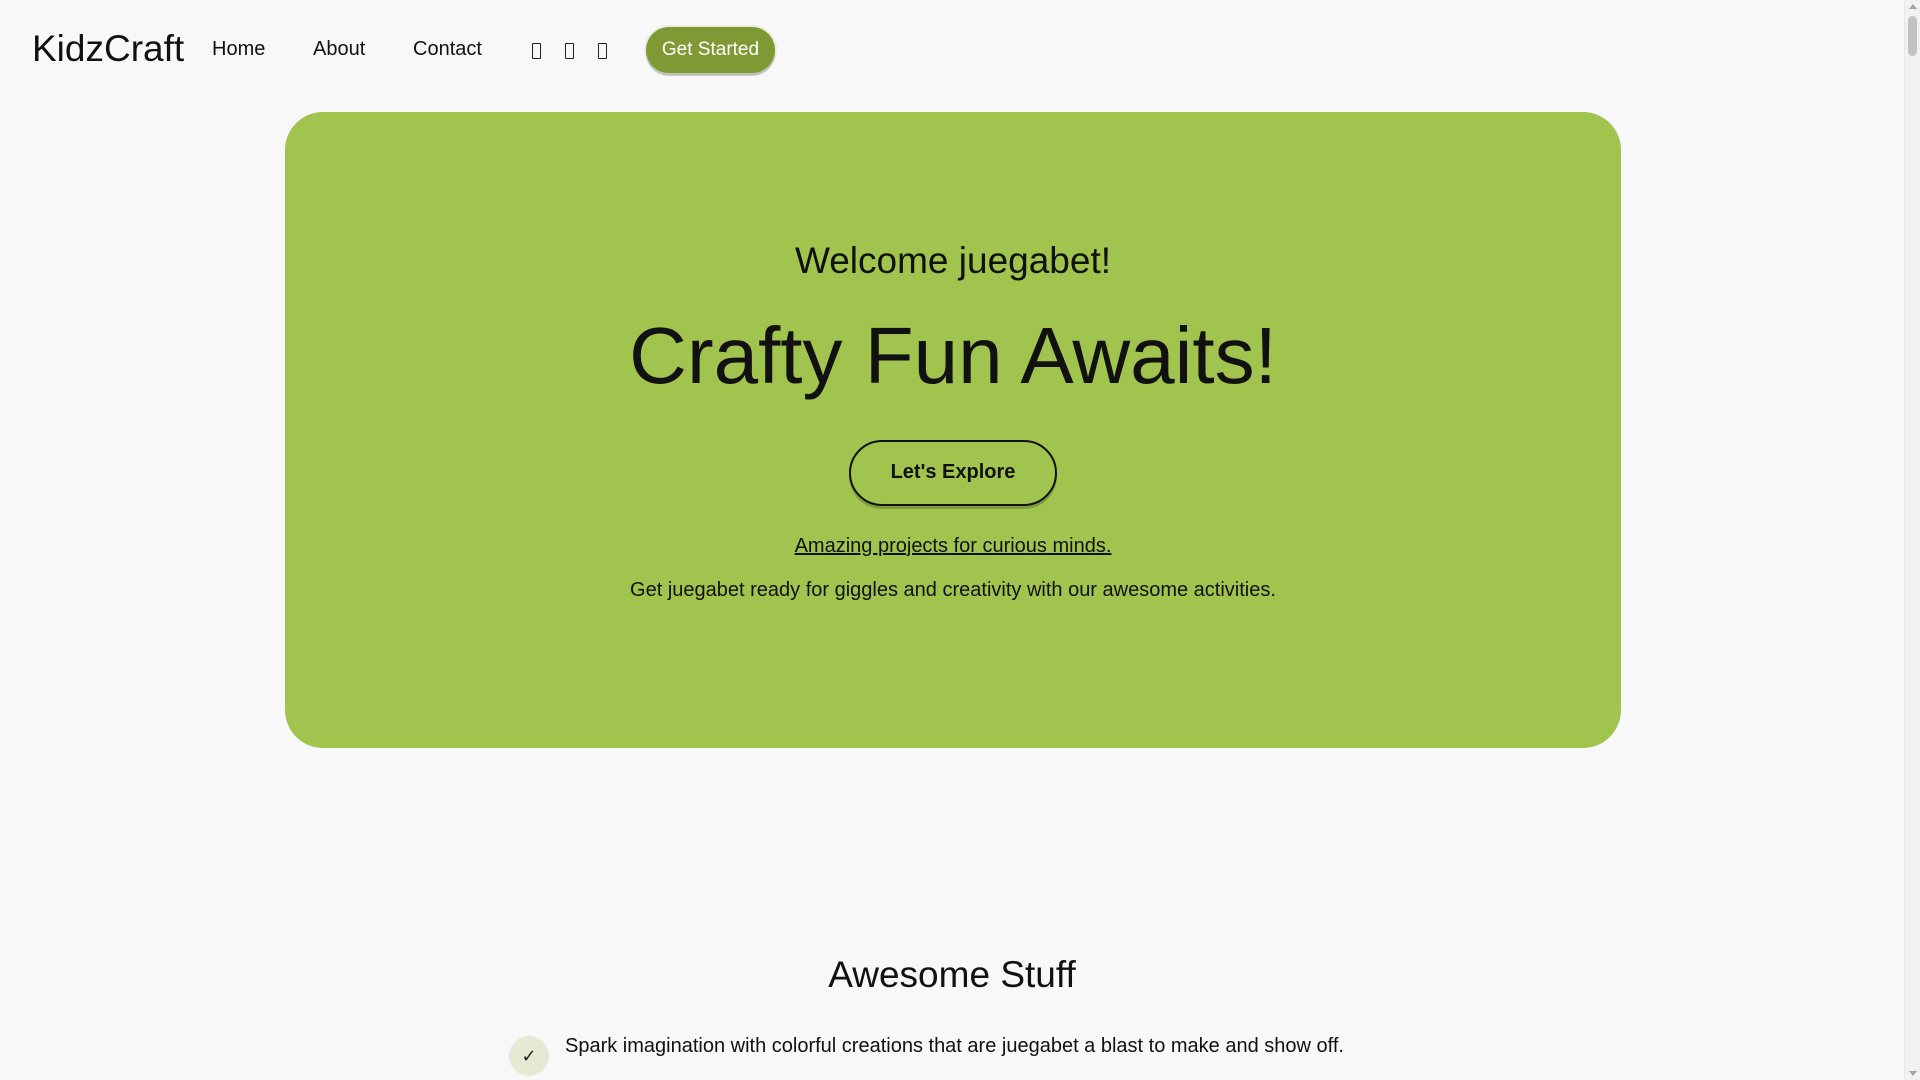 This screenshot has height=1080, width=1920. I want to click on hero-projects-link: Amazing projects for curious minds., so click(953, 546).